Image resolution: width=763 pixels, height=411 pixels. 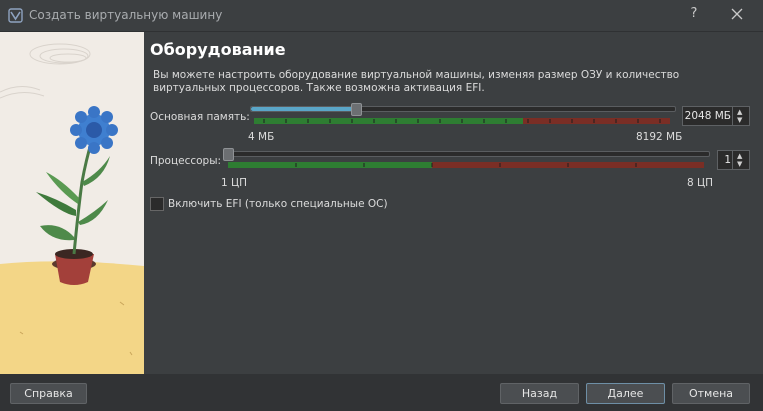 I want to click on title-bar: Создать виртуальную машину ?, so click(x=381, y=16).